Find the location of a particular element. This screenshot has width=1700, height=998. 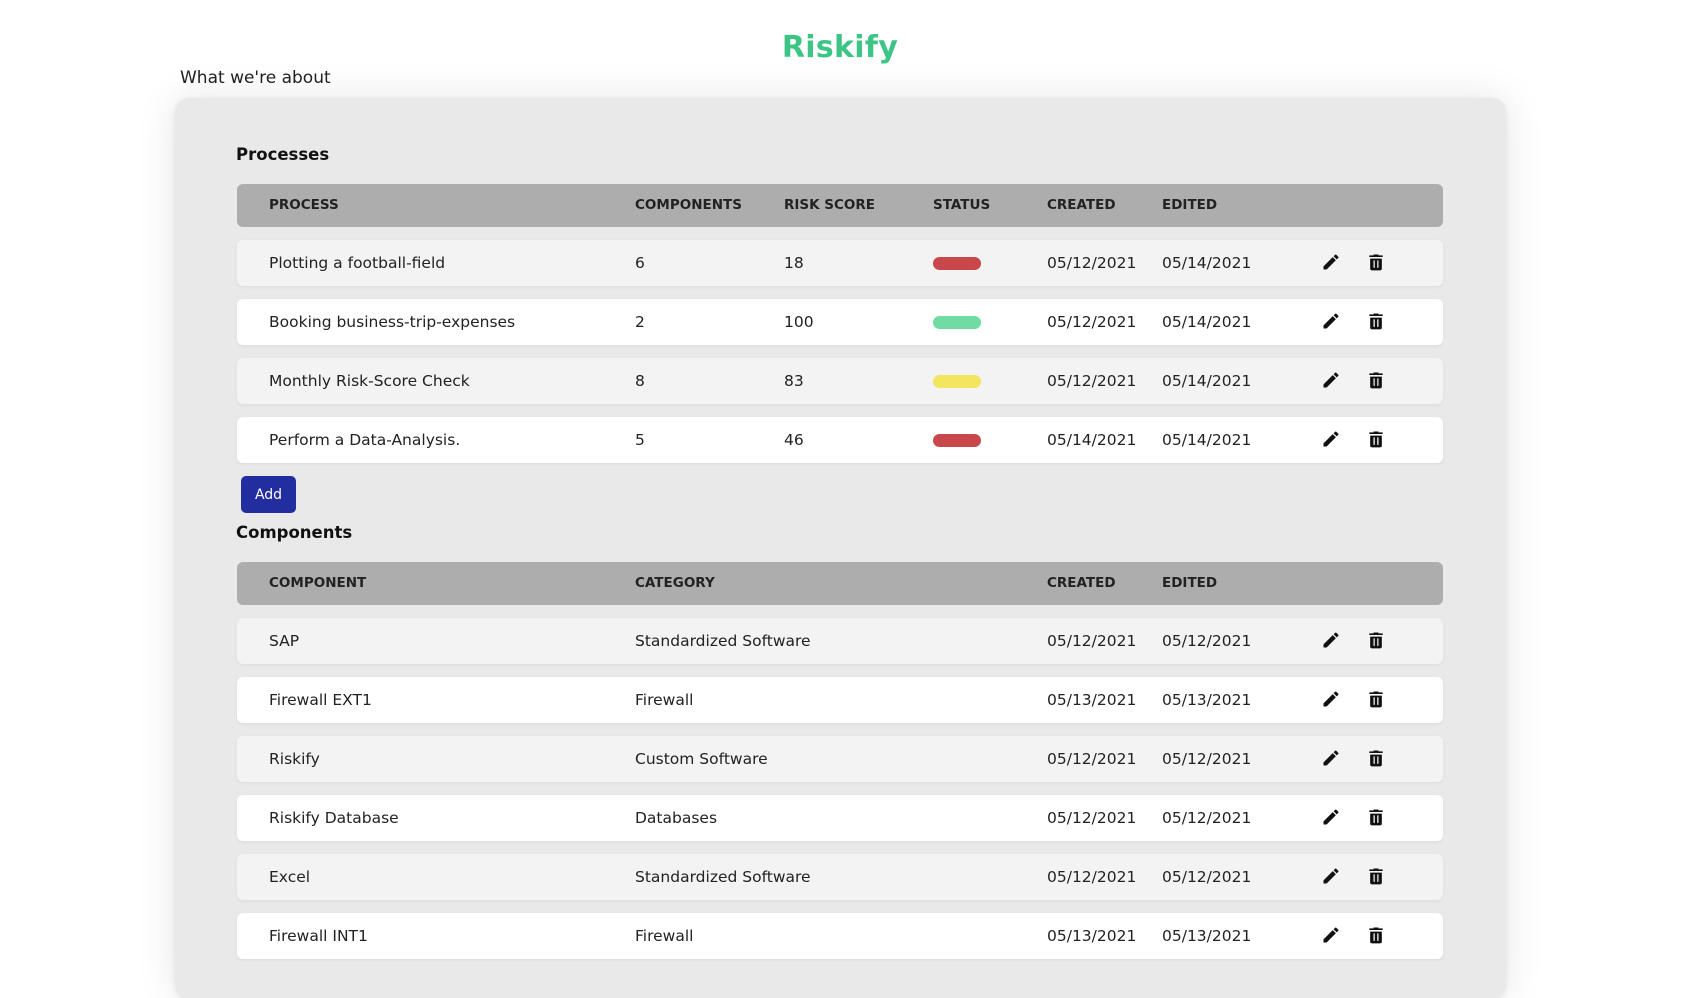

risk-score: 100 is located at coordinates (799, 322).